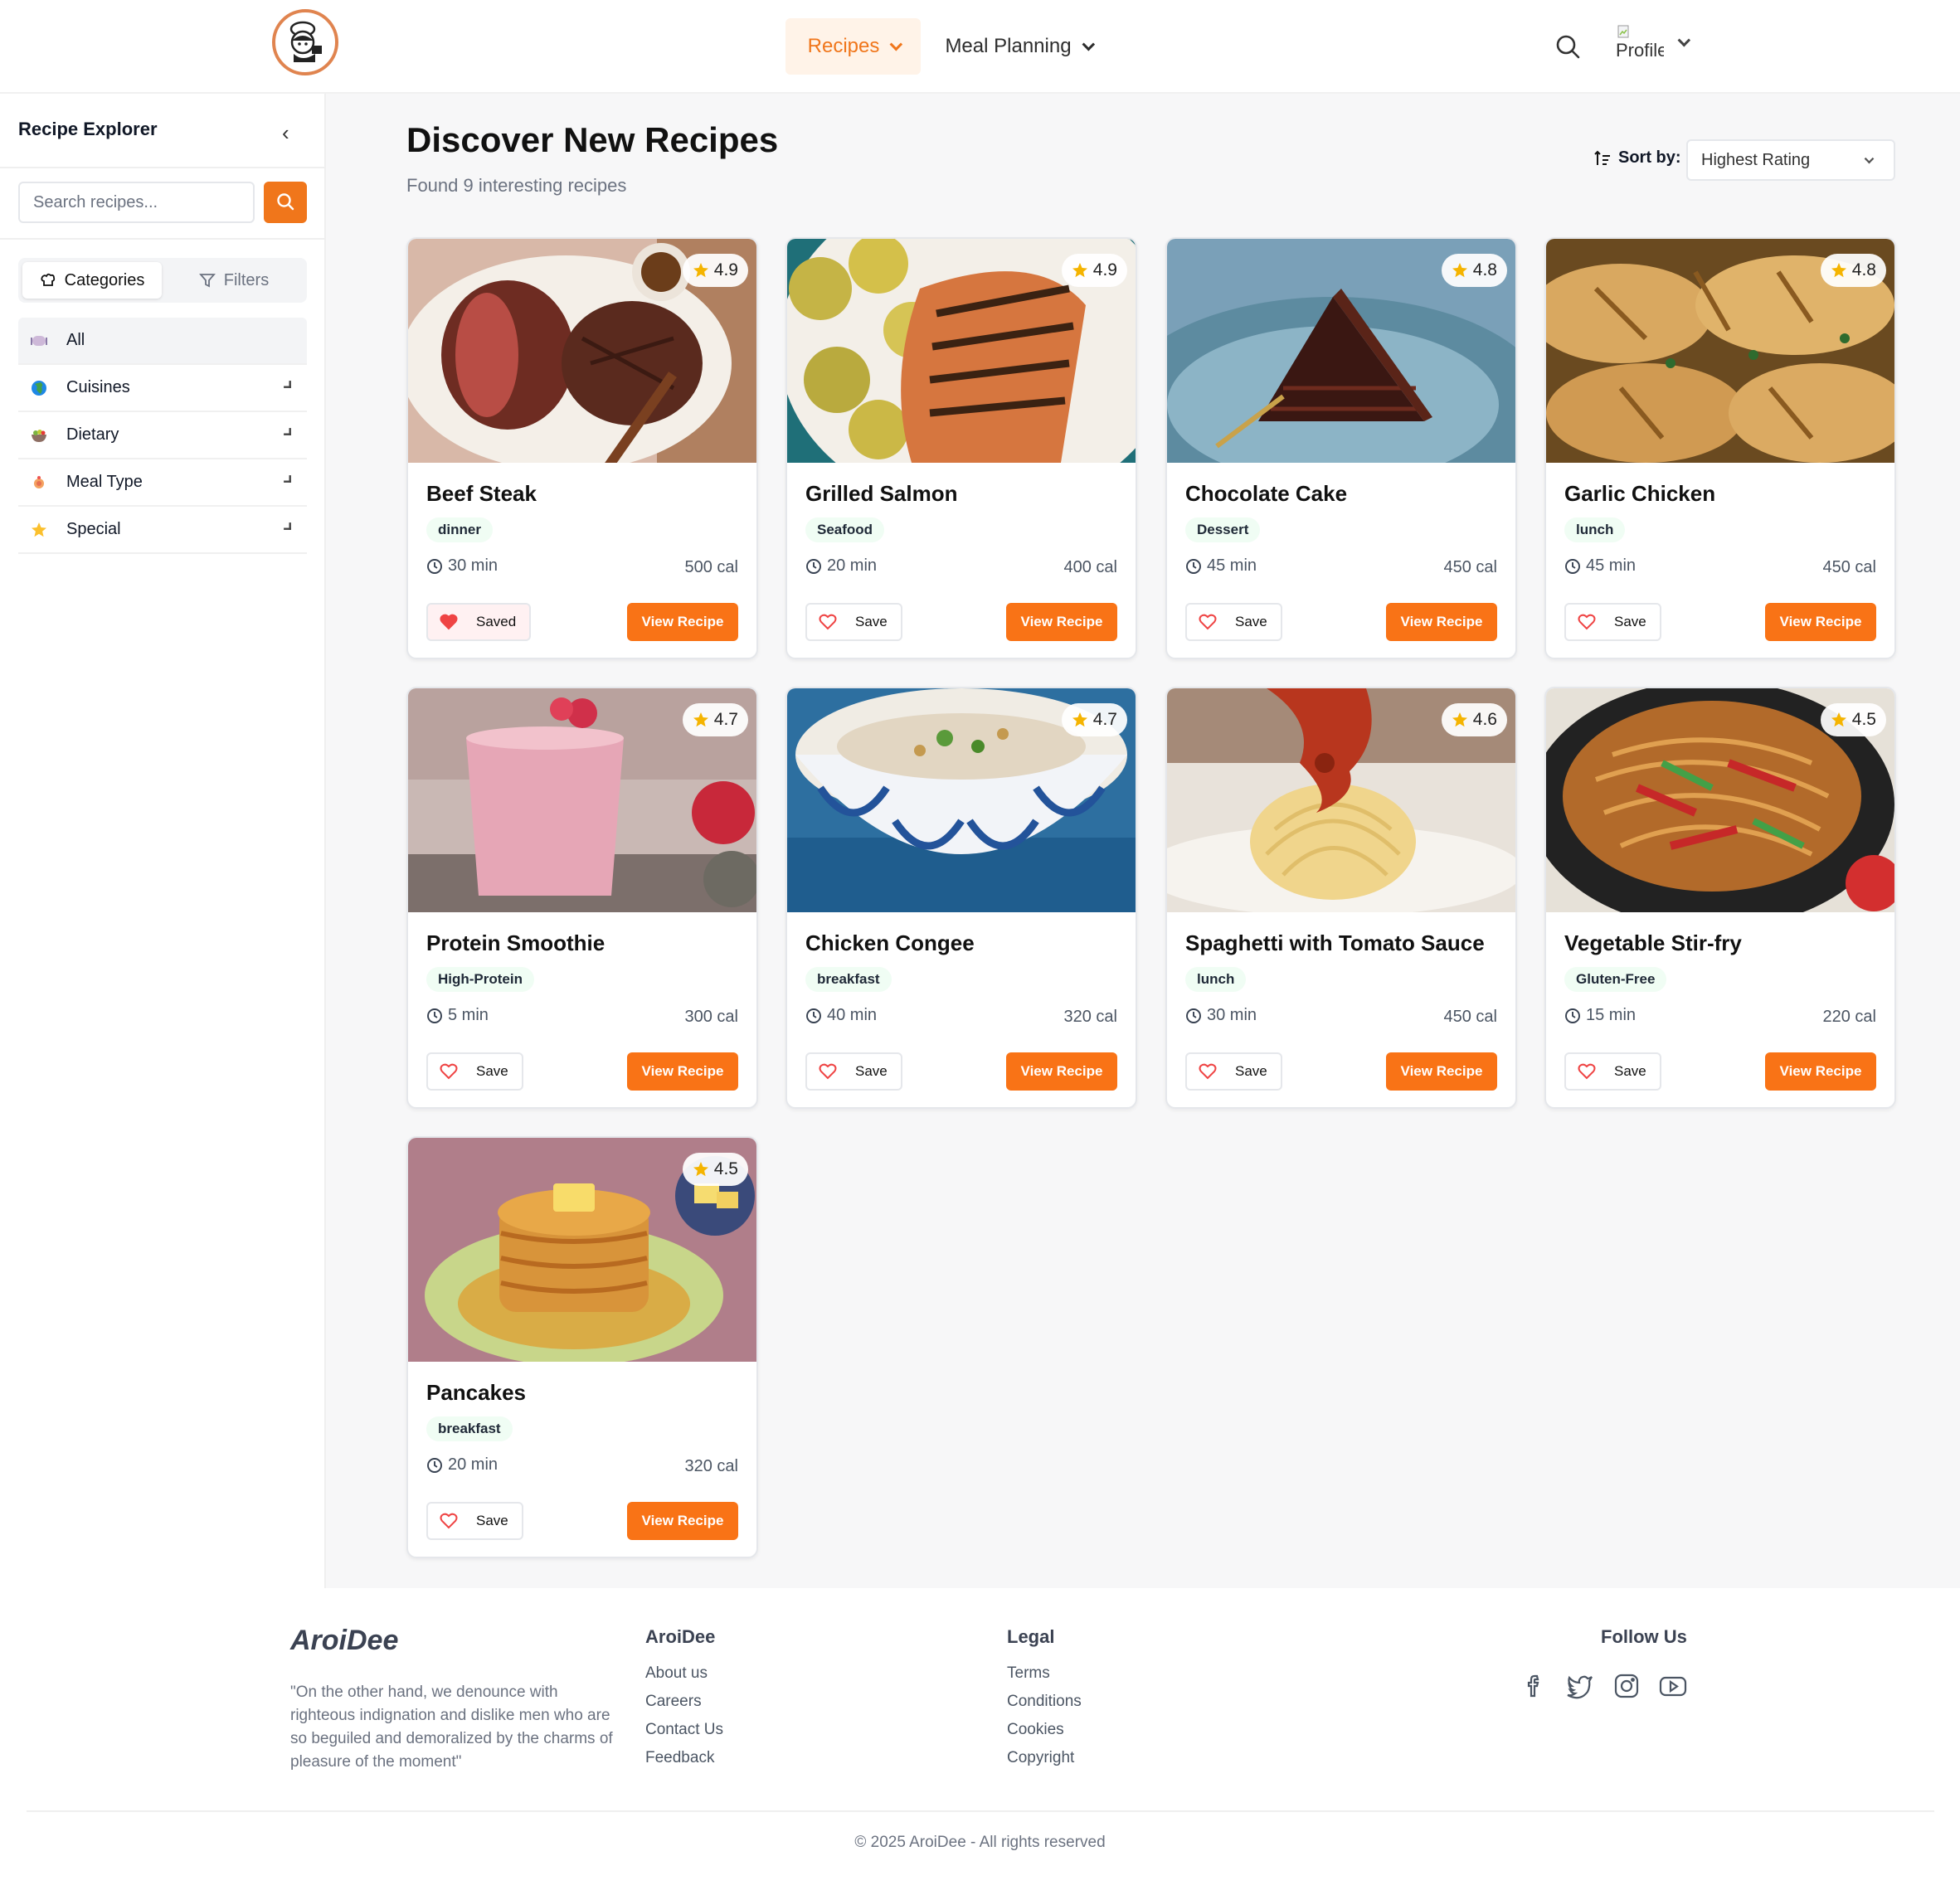 The height and width of the screenshot is (1890, 1960). I want to click on profile-chevron-down-icon, so click(1684, 40).